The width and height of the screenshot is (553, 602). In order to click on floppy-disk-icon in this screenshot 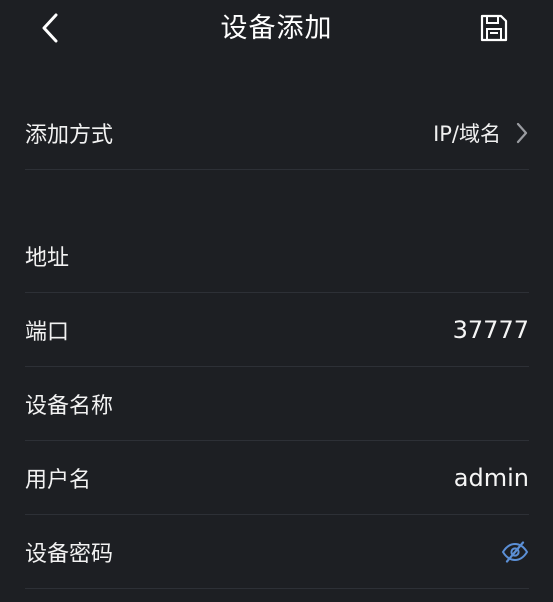, I will do `click(494, 28)`.